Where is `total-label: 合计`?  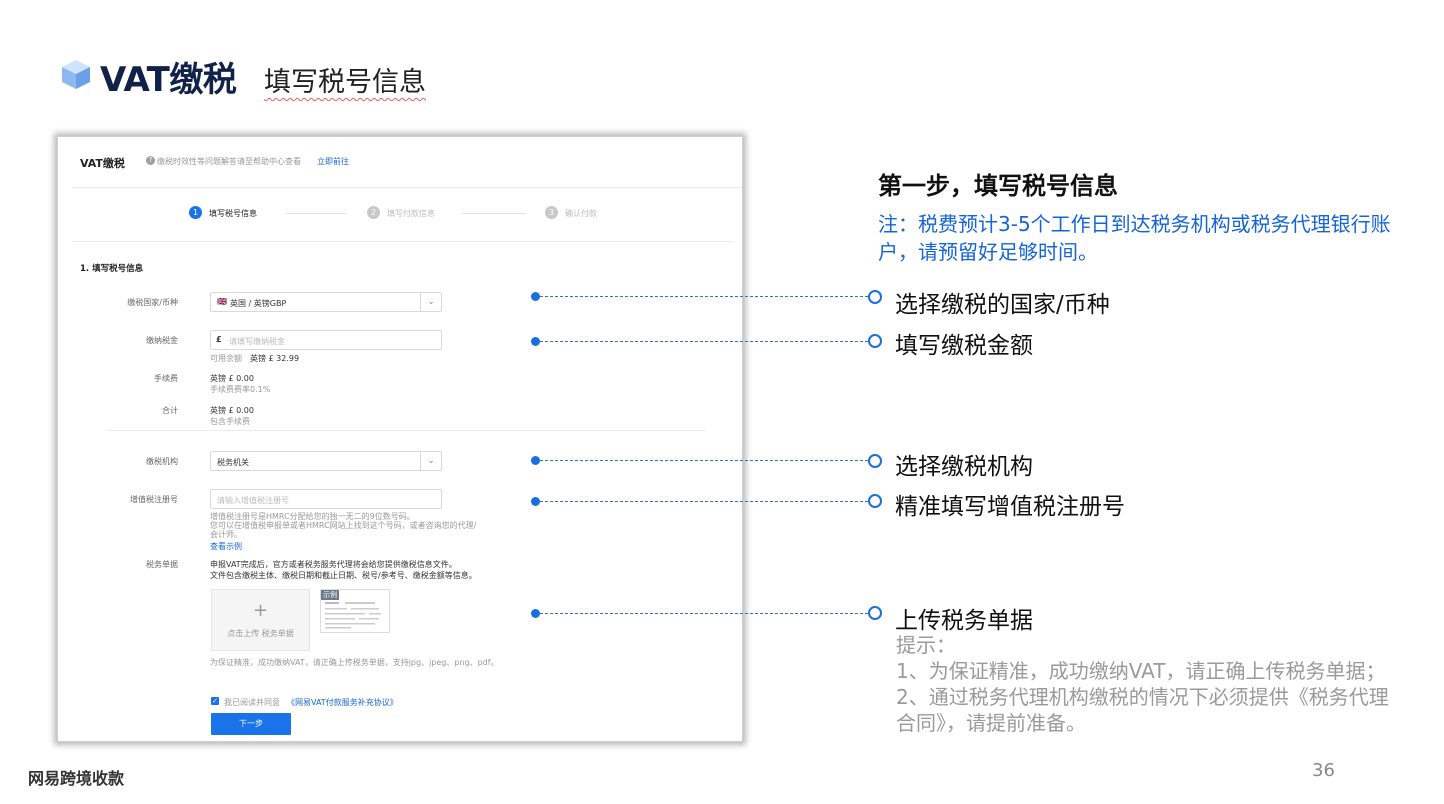 total-label: 合计 is located at coordinates (170, 410).